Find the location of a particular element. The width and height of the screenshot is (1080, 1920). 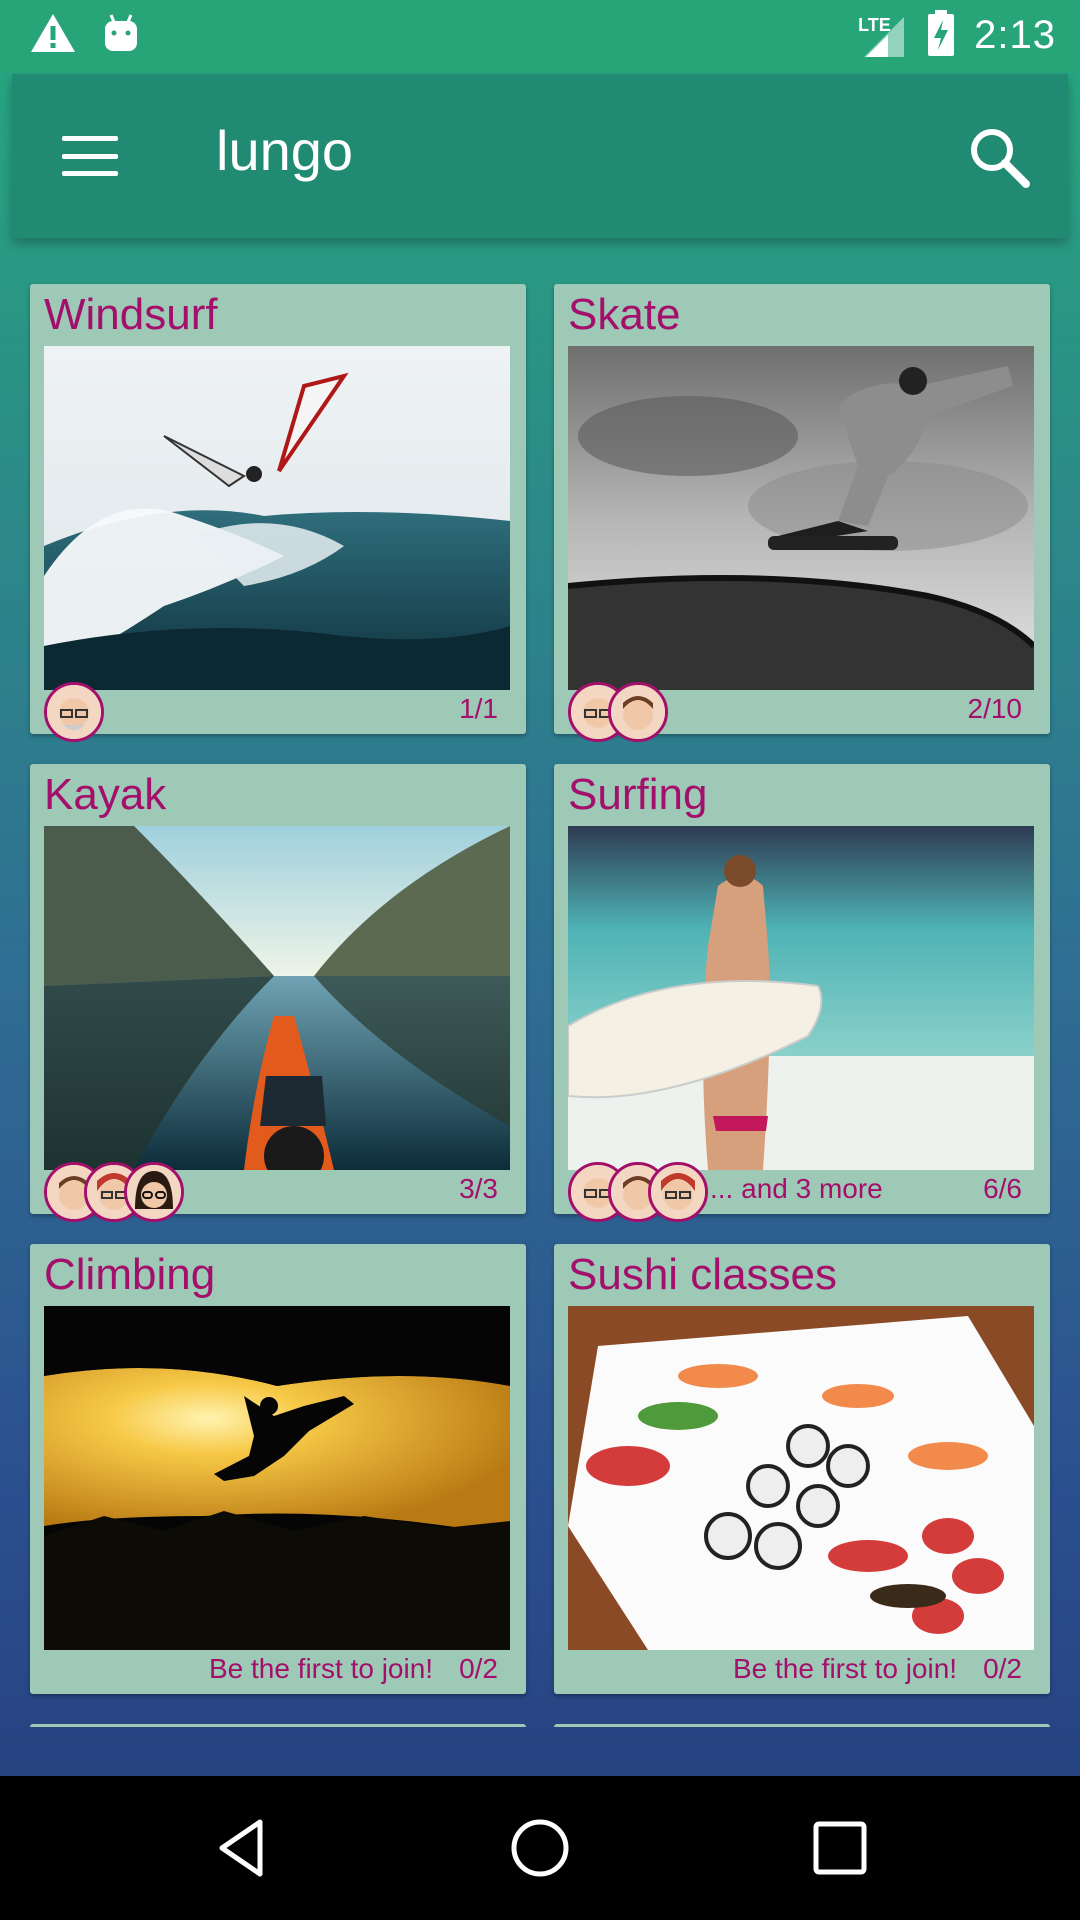

activity-card-kayak: Kayak 3/3 is located at coordinates (278, 993).